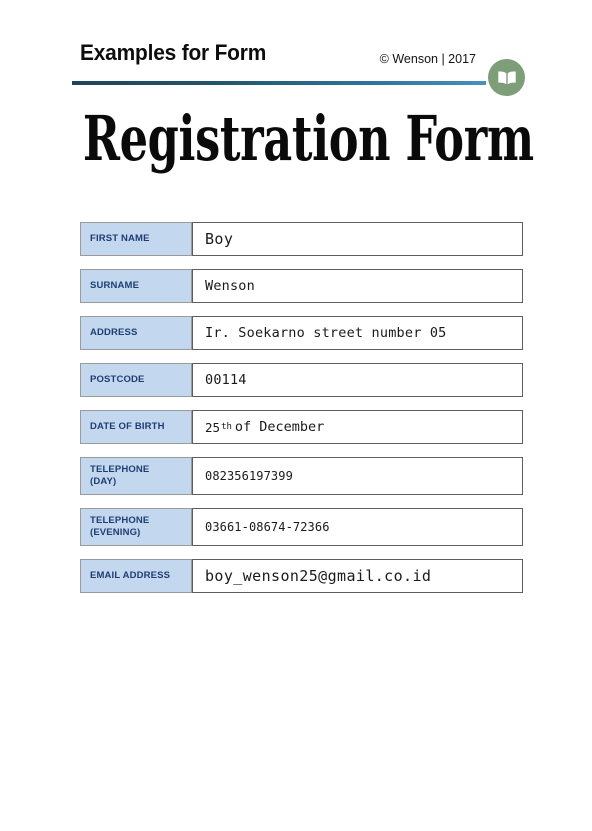 Image resolution: width=592 pixels, height=831 pixels. I want to click on dob-day: 25, so click(213, 427).